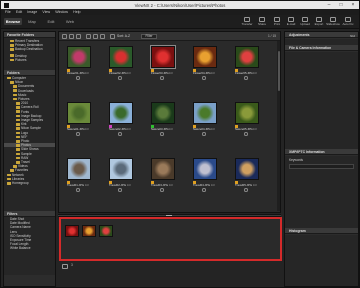  I want to click on print-button: Print, so click(277, 22).